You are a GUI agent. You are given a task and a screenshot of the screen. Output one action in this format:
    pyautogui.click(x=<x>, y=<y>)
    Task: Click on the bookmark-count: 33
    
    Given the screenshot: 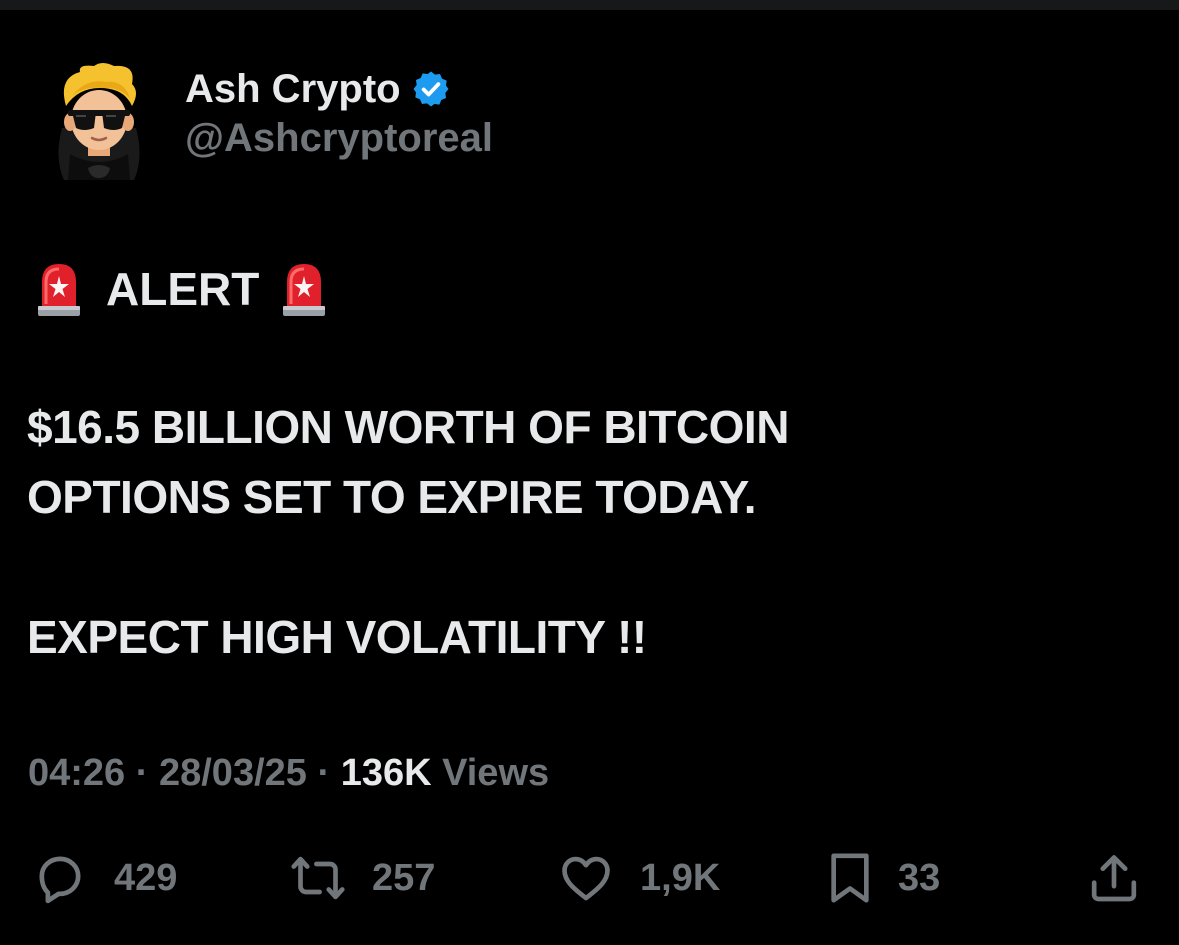 What is the action you would take?
    pyautogui.click(x=919, y=877)
    